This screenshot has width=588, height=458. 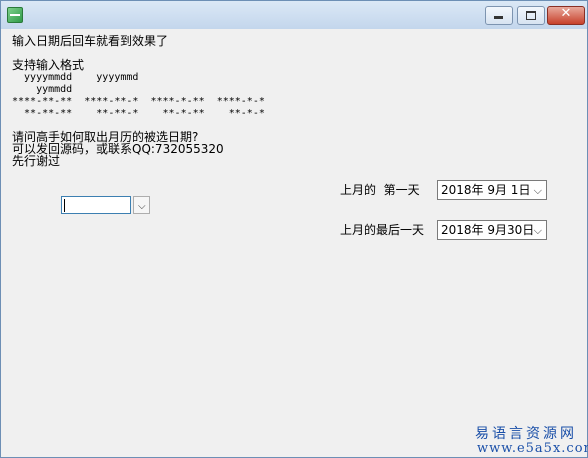 I want to click on format-row: yymmdd, so click(x=42, y=89).